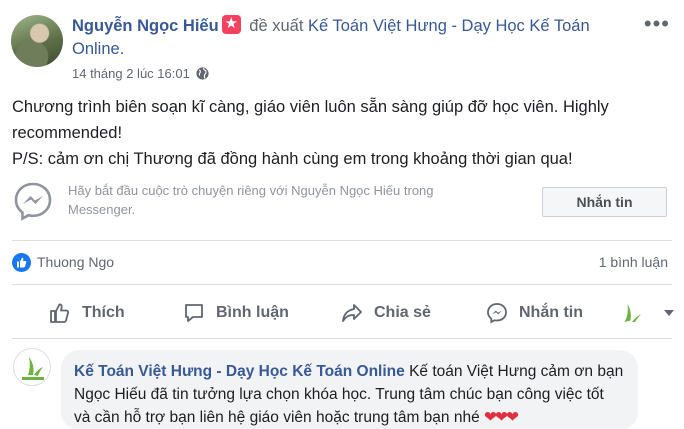 This screenshot has width=684, height=429. Describe the element at coordinates (75, 262) in the screenshot. I see `reactor-name: Thuong Ngo` at that location.